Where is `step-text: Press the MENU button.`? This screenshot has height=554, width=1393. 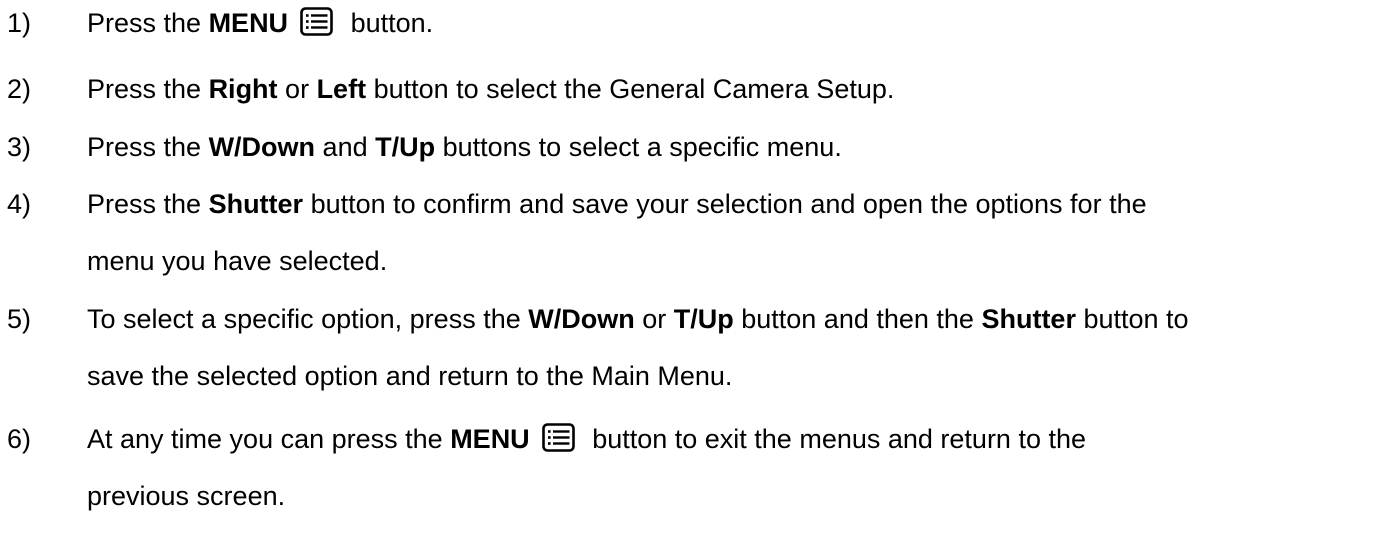 step-text: Press the MENU button. is located at coordinates (740, 23).